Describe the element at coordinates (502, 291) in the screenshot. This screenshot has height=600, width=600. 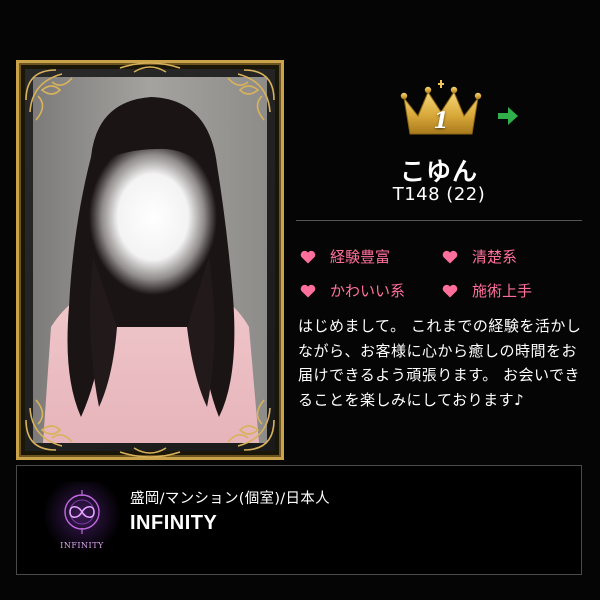
I see `tag-label: 施術上手` at that location.